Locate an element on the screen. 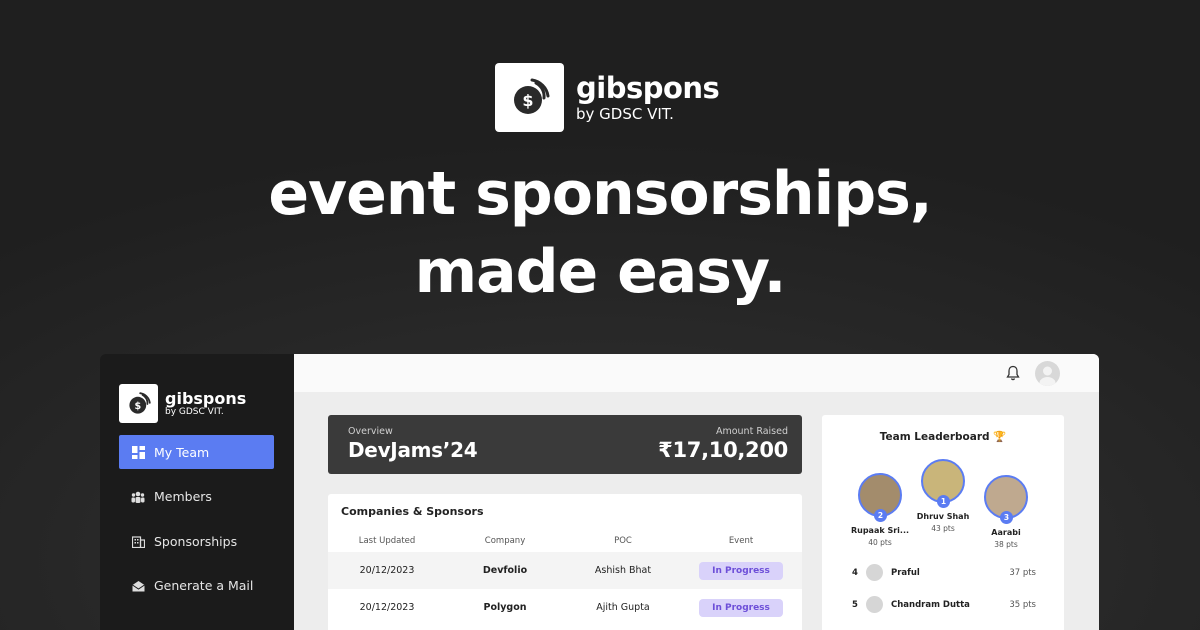  cell-company: Polygon is located at coordinates (505, 607).